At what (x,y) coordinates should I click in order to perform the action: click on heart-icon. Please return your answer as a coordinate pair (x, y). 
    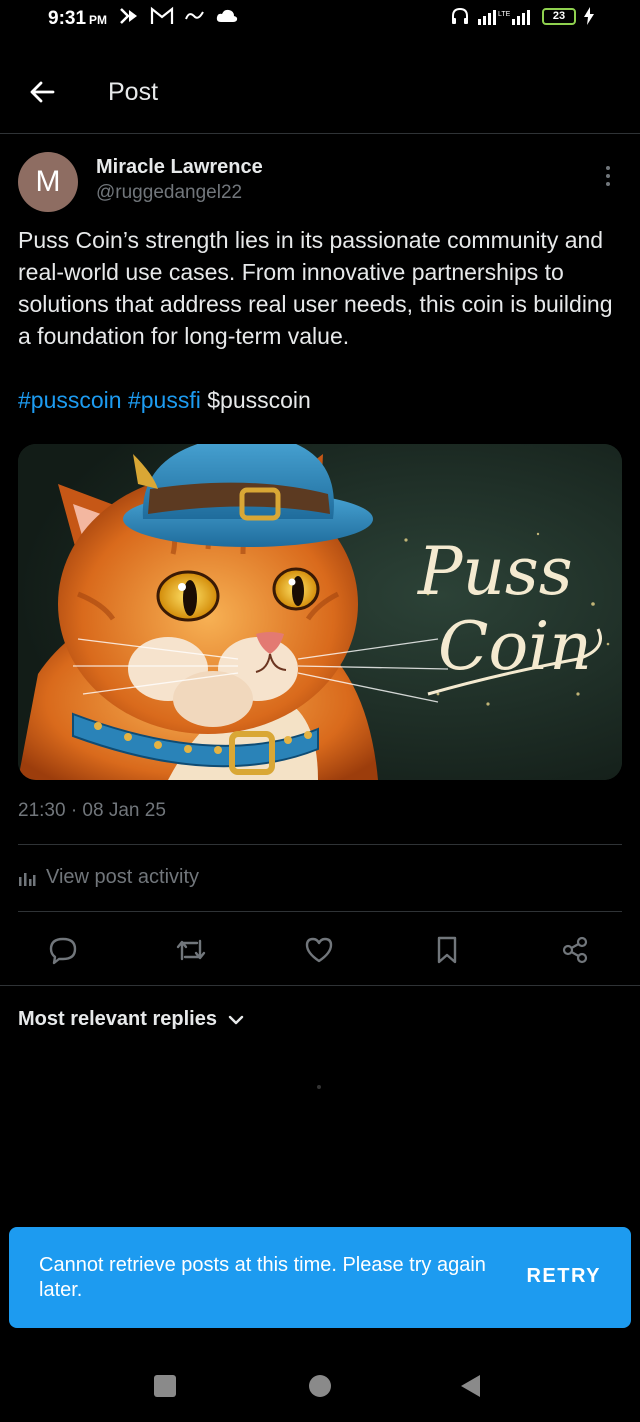
    Looking at the image, I should click on (319, 950).